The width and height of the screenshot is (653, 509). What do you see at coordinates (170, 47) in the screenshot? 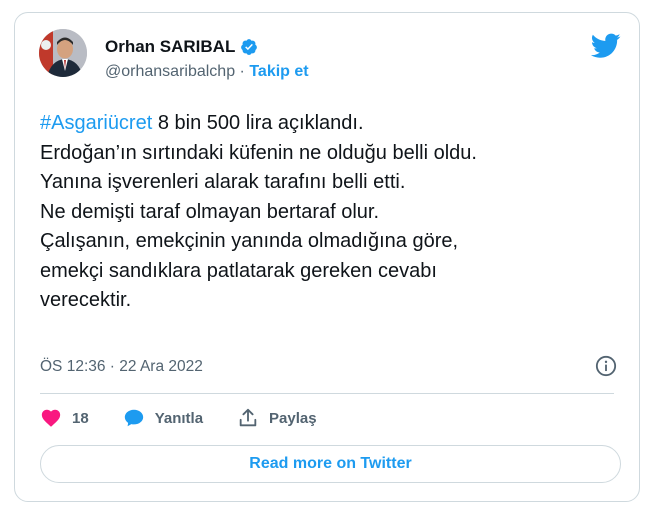
I see `author-name: Orhan SARIBAL` at bounding box center [170, 47].